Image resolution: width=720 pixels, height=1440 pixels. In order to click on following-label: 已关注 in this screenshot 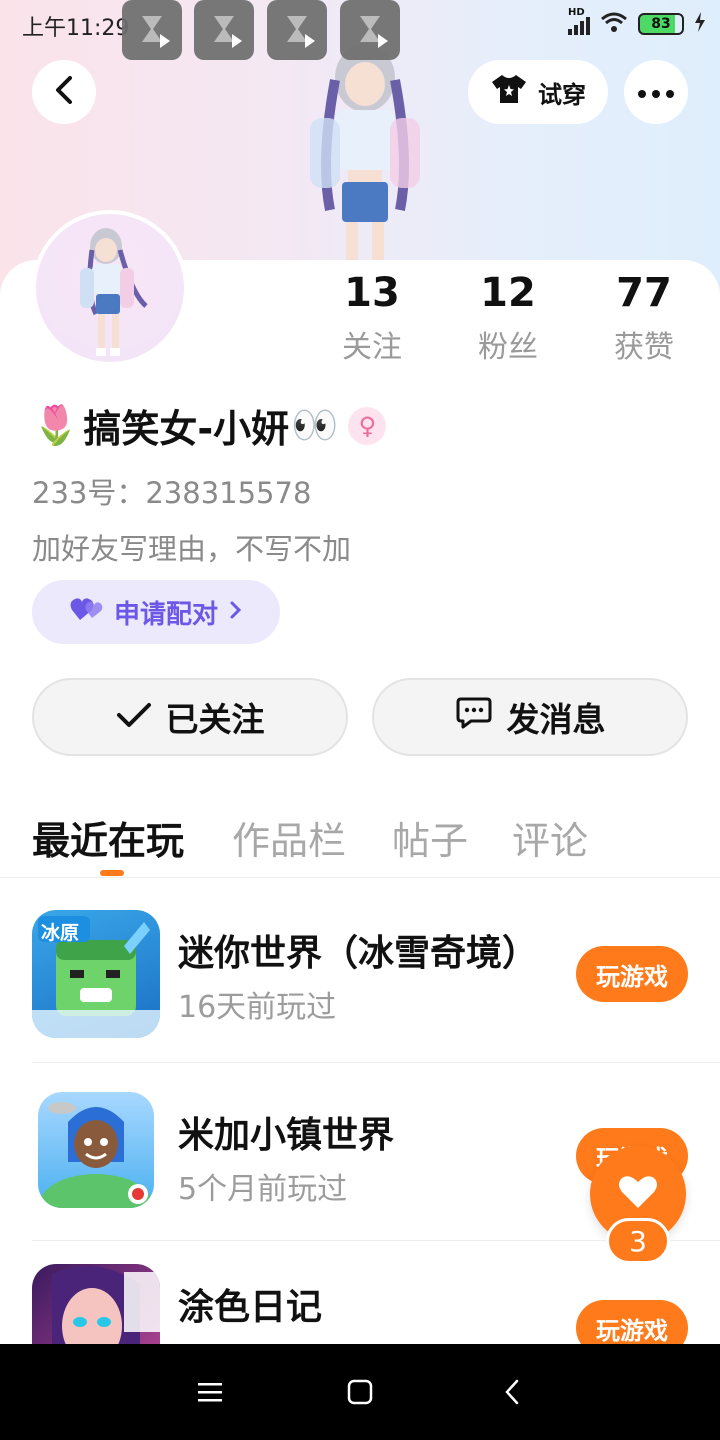, I will do `click(215, 719)`.